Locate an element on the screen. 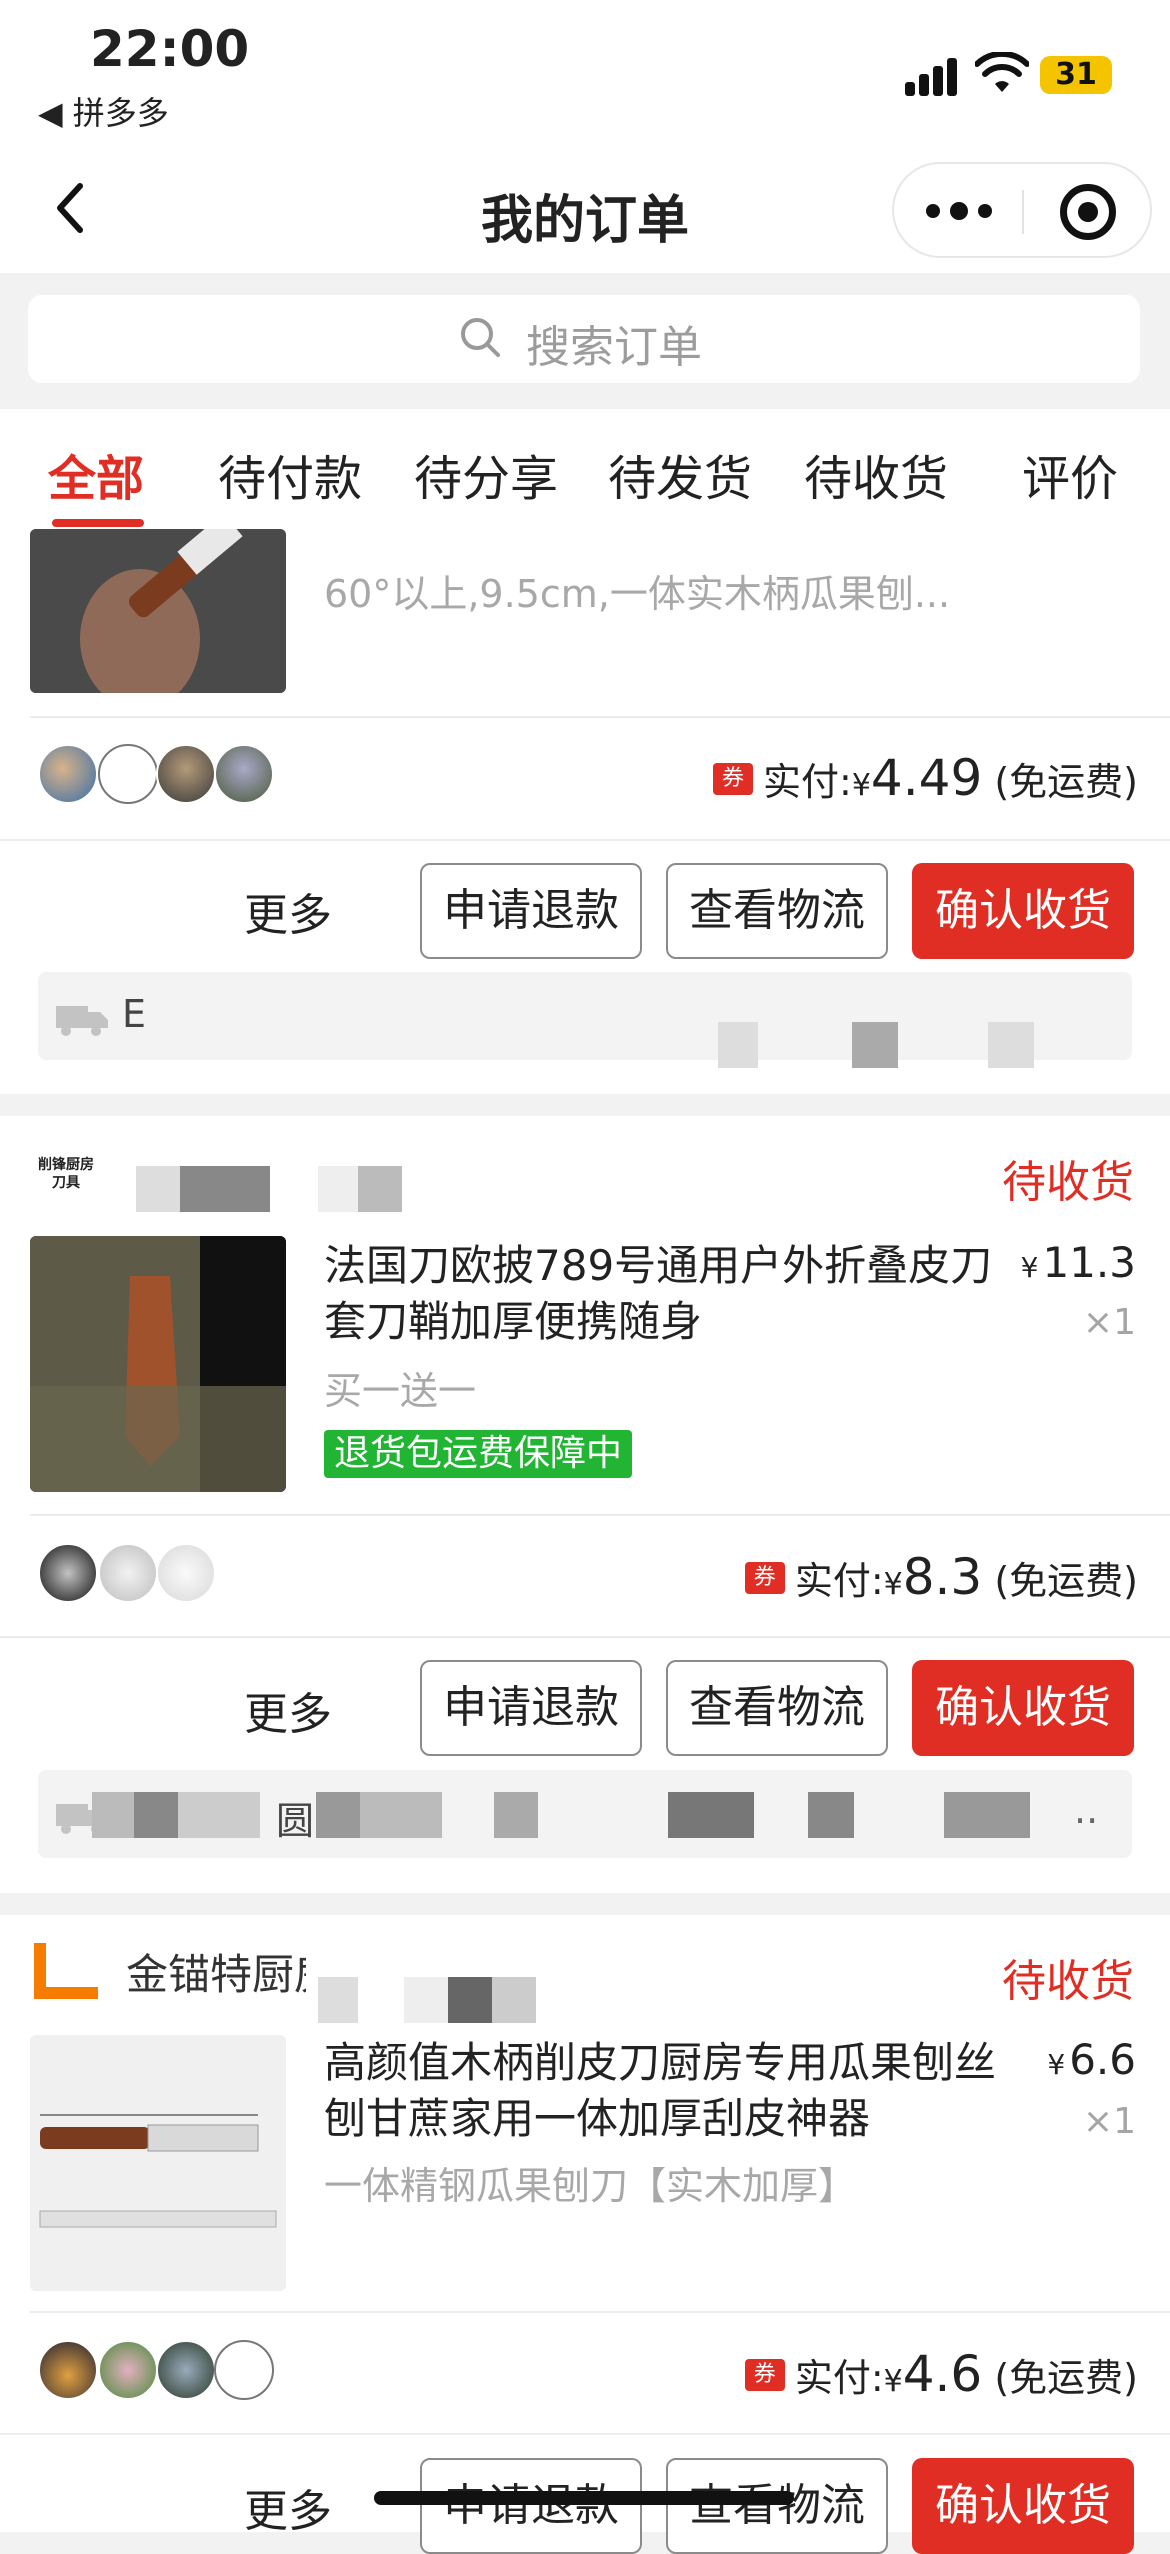  active-tab-indicator is located at coordinates (98, 523).